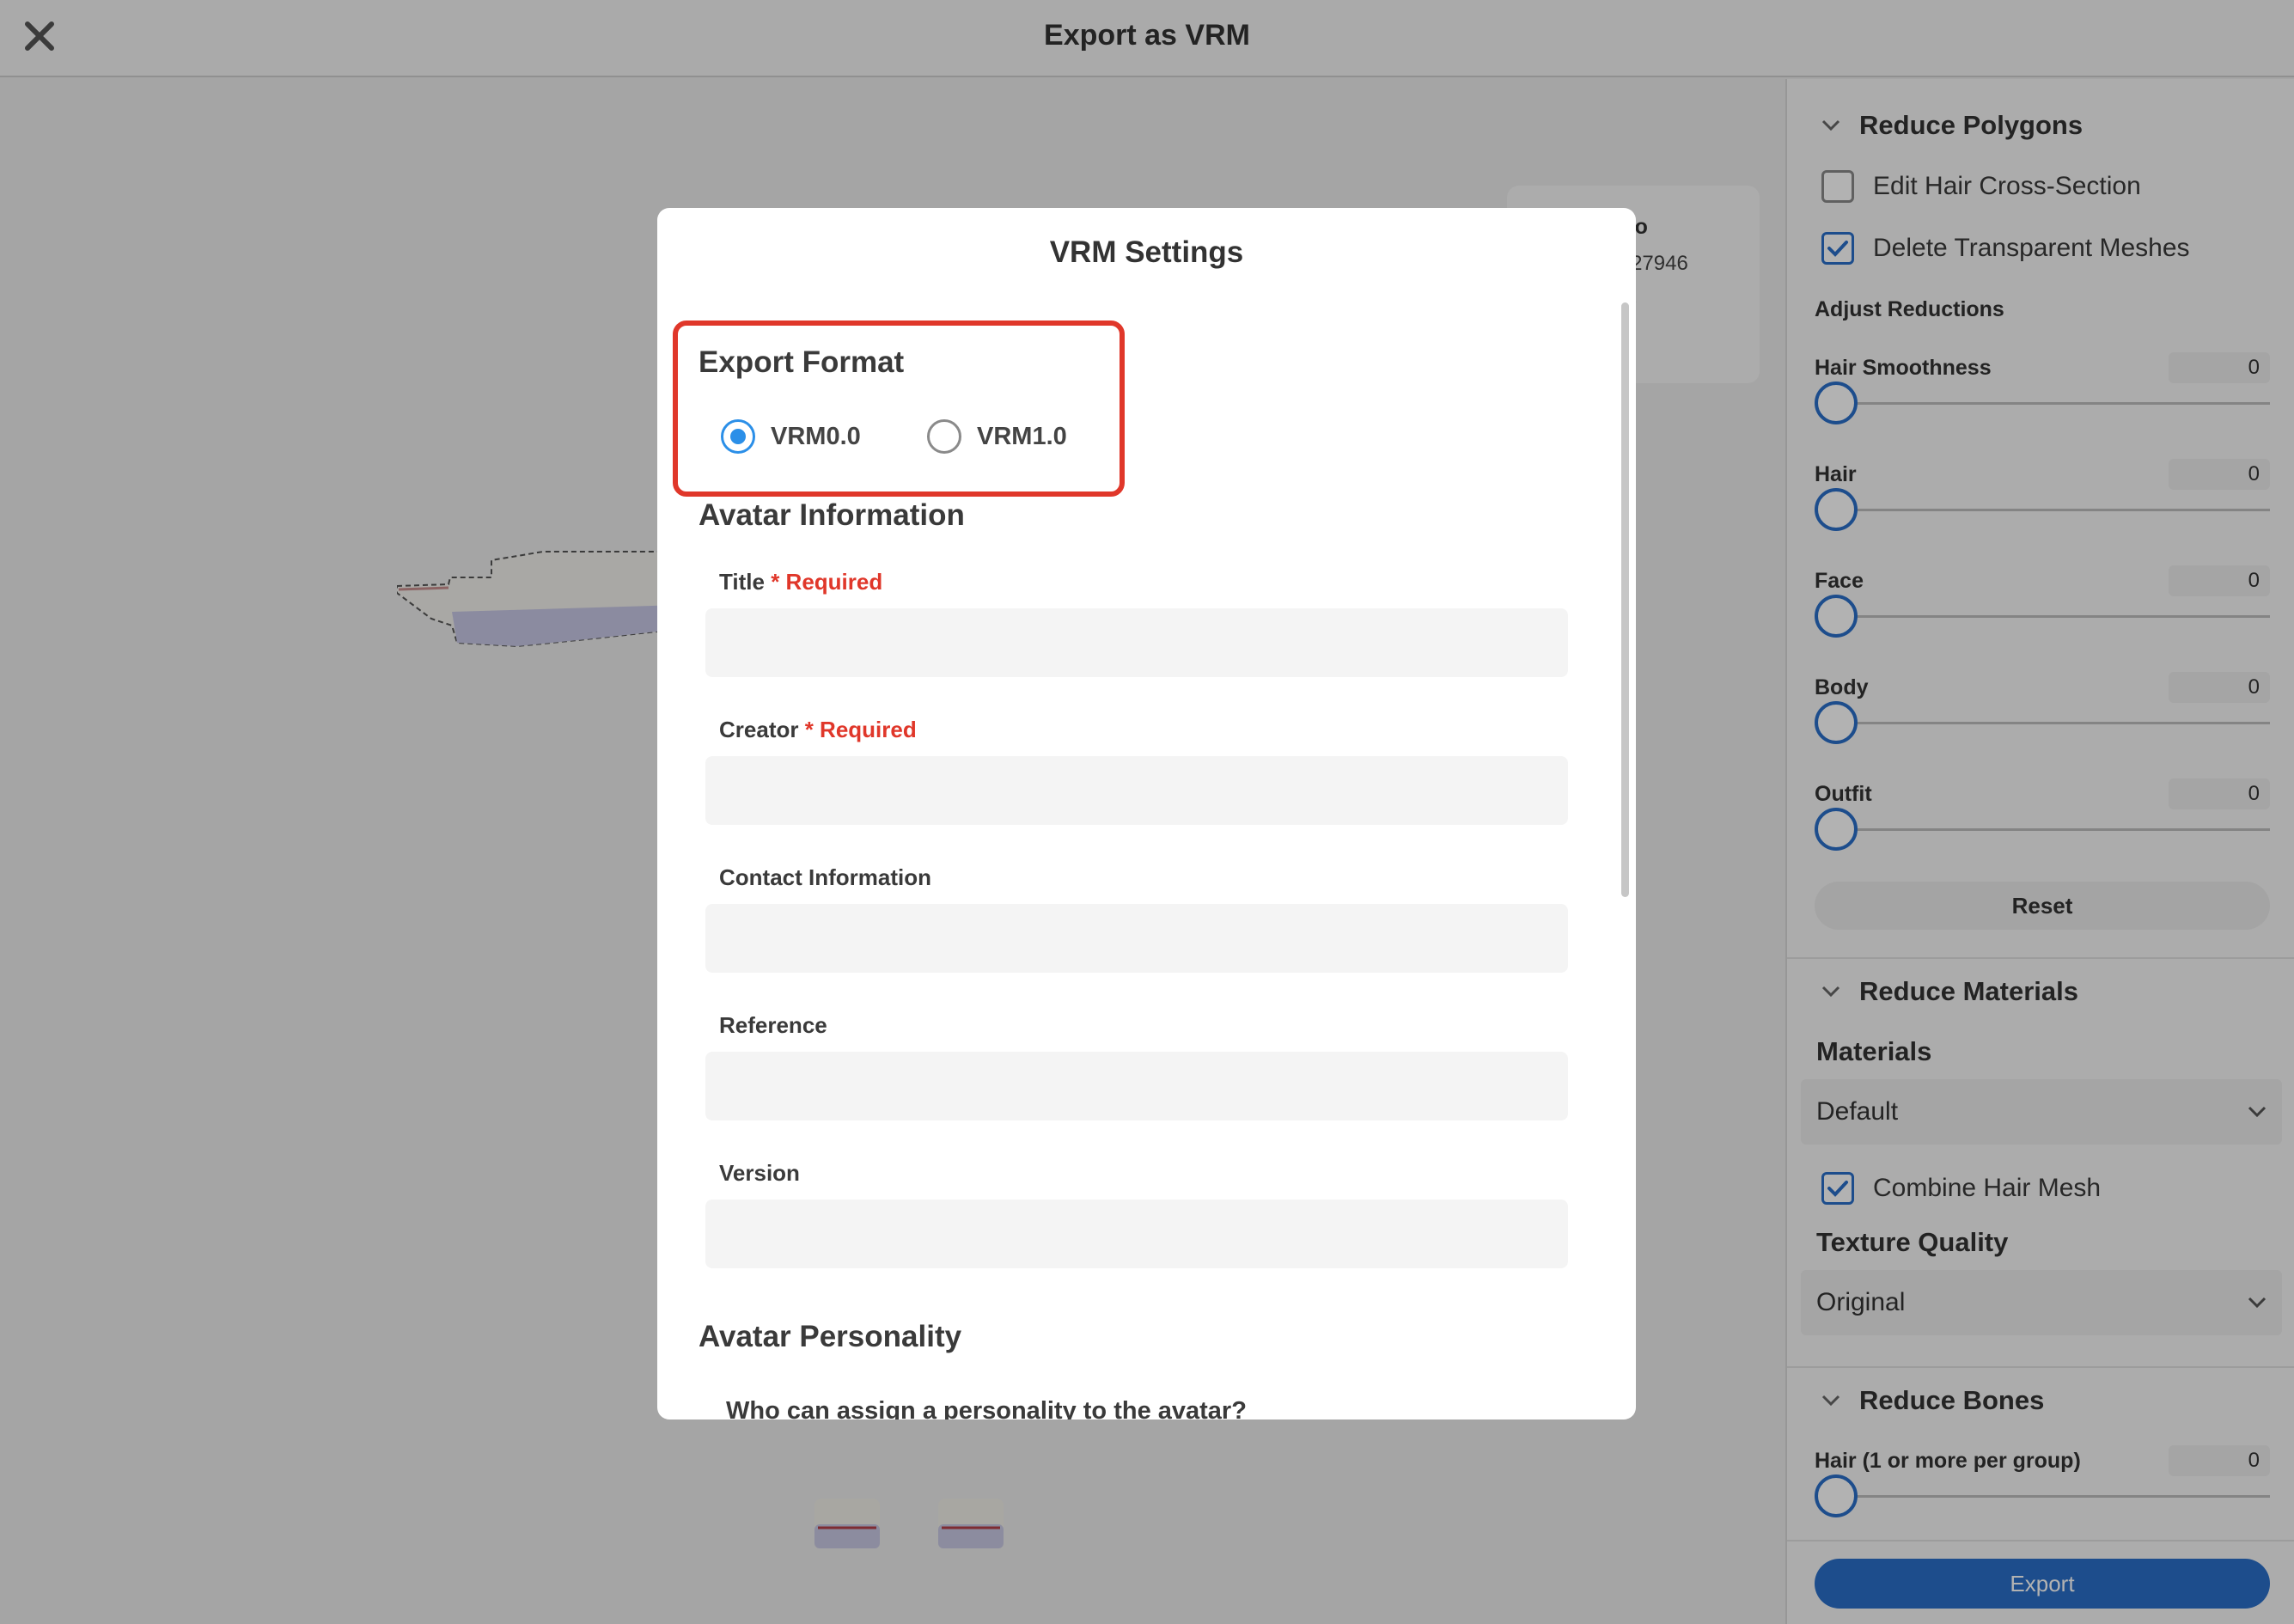  I want to click on avatar-personality-title: Avatar Personality, so click(830, 1336).